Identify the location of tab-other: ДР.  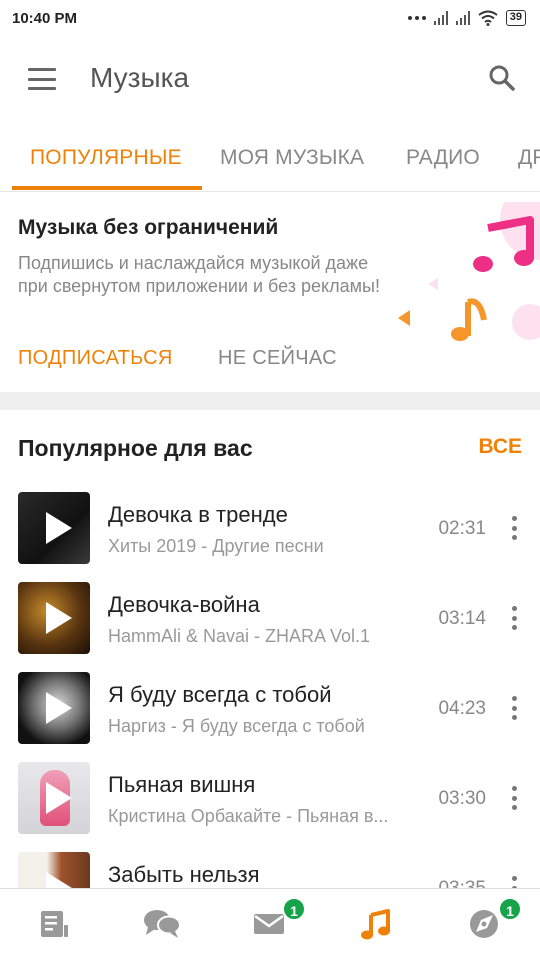
(529, 158).